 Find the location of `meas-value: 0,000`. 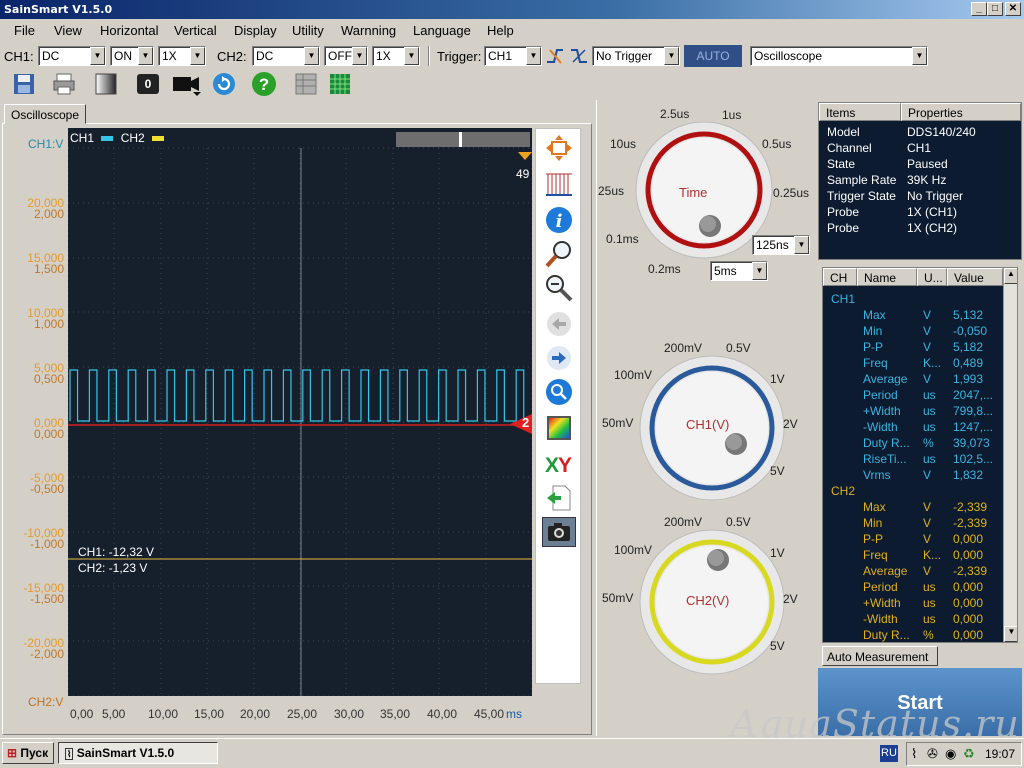

meas-value: 0,000 is located at coordinates (968, 635).